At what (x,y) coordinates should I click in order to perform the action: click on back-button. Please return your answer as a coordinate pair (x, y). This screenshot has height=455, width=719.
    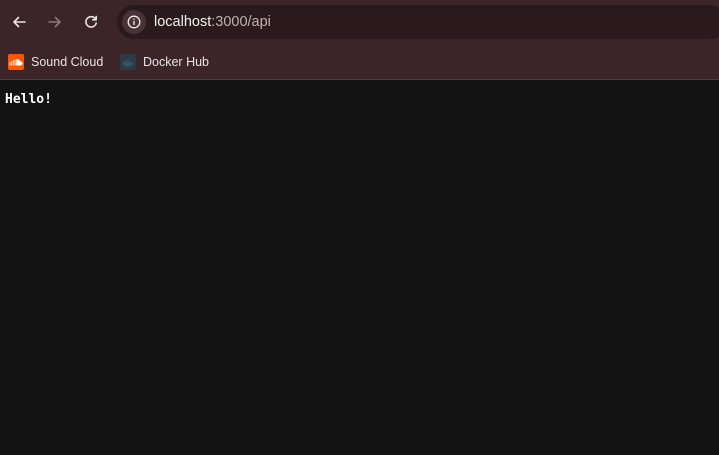
    Looking at the image, I should click on (19, 22).